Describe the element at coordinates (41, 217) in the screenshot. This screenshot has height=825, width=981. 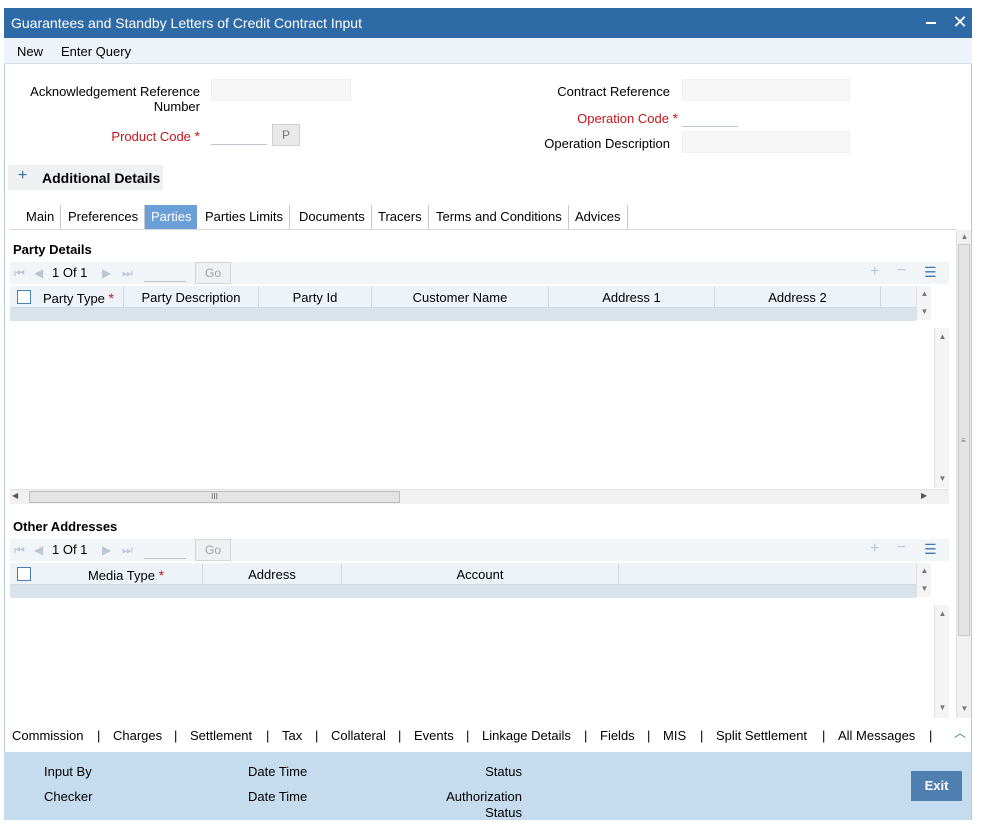
I see `tab-main: Main` at that location.